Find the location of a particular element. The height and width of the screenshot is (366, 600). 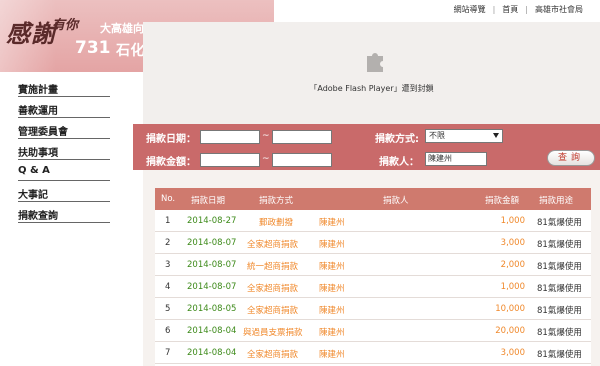

cell-no: 5 is located at coordinates (168, 309).